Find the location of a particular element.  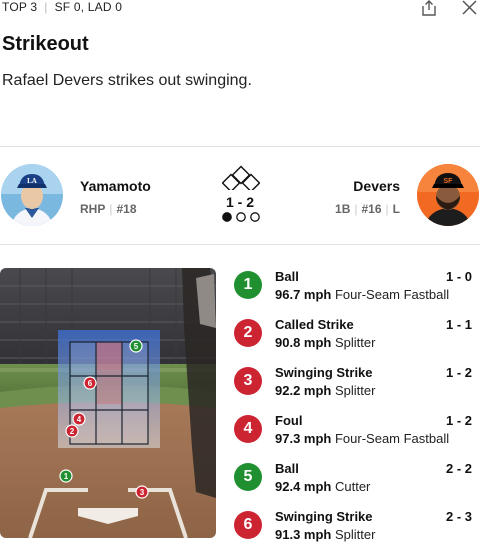

batter-name: Devers is located at coordinates (376, 186).